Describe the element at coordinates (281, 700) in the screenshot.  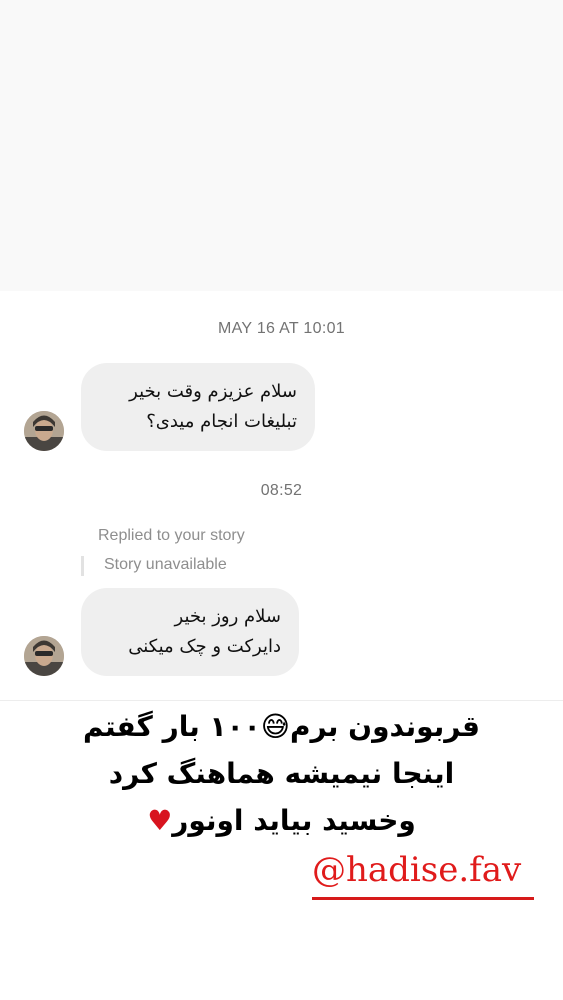
I see `divider` at that location.